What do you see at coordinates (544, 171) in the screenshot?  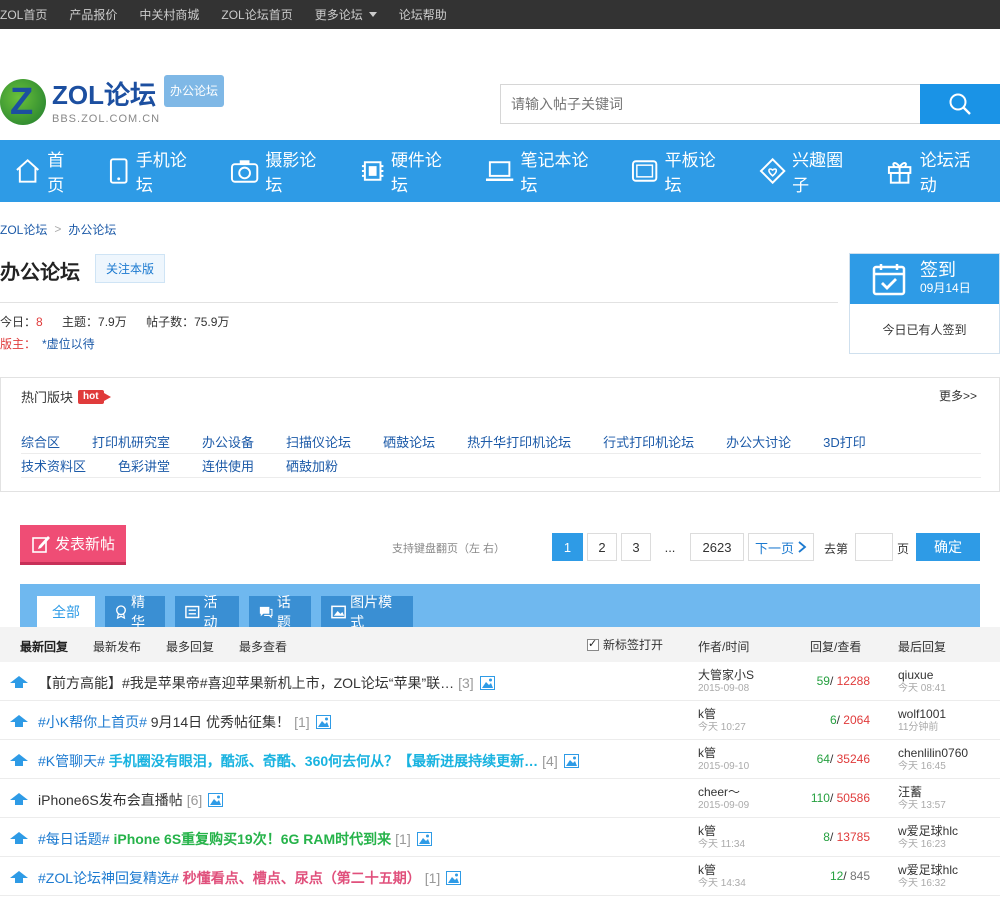 I see `nav-laptop-forum: 笔记本论坛` at bounding box center [544, 171].